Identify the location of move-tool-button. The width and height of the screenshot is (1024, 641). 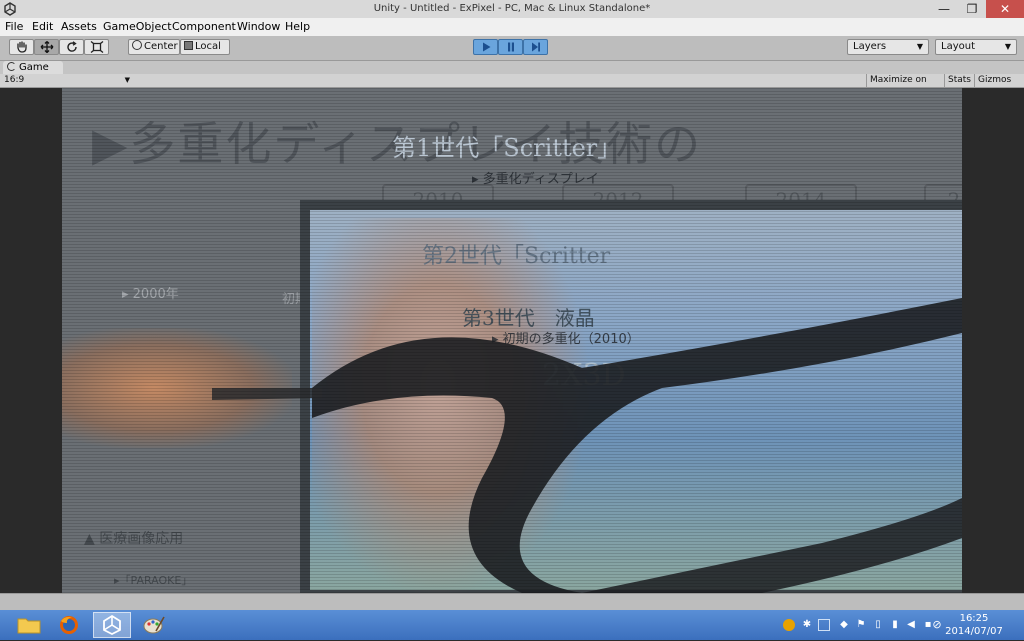
(46, 47).